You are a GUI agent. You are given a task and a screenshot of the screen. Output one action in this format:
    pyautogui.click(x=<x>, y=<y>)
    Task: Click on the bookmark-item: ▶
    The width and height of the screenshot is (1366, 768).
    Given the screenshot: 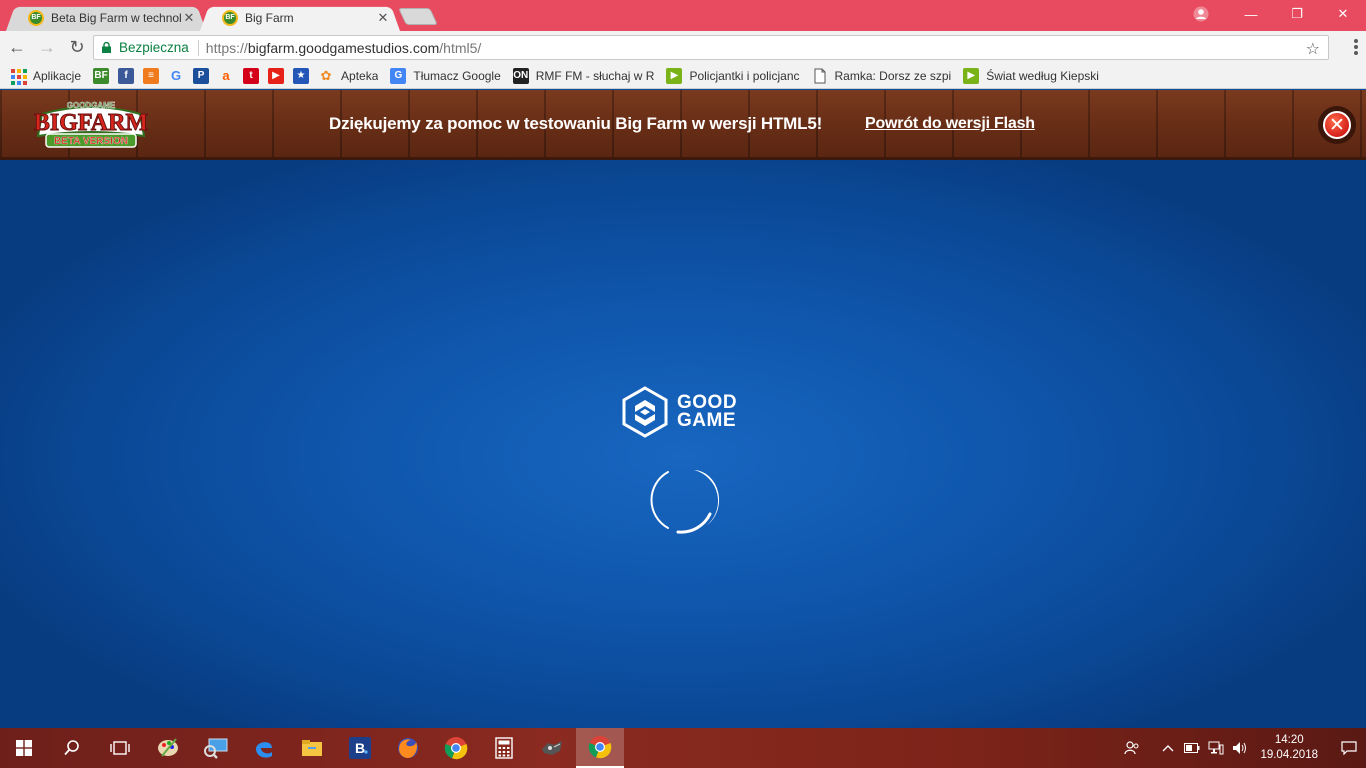 What is the action you would take?
    pyautogui.click(x=276, y=76)
    